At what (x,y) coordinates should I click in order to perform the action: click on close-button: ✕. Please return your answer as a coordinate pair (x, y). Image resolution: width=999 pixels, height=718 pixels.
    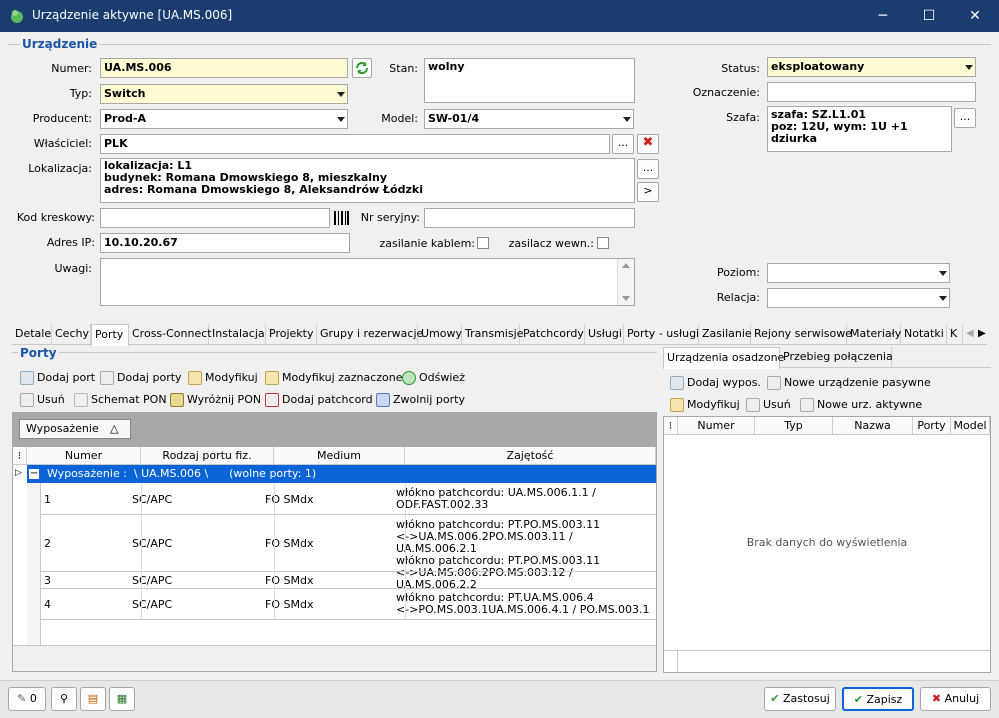
    Looking at the image, I should click on (975, 16).